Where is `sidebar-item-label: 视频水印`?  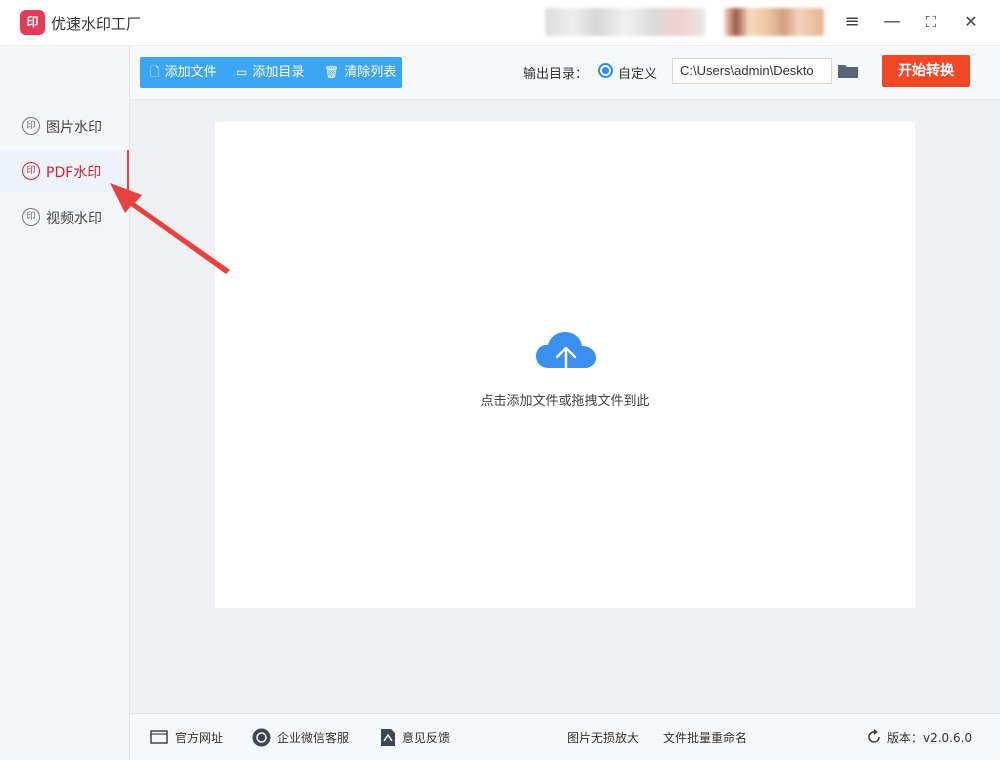
sidebar-item-label: 视频水印 is located at coordinates (74, 219).